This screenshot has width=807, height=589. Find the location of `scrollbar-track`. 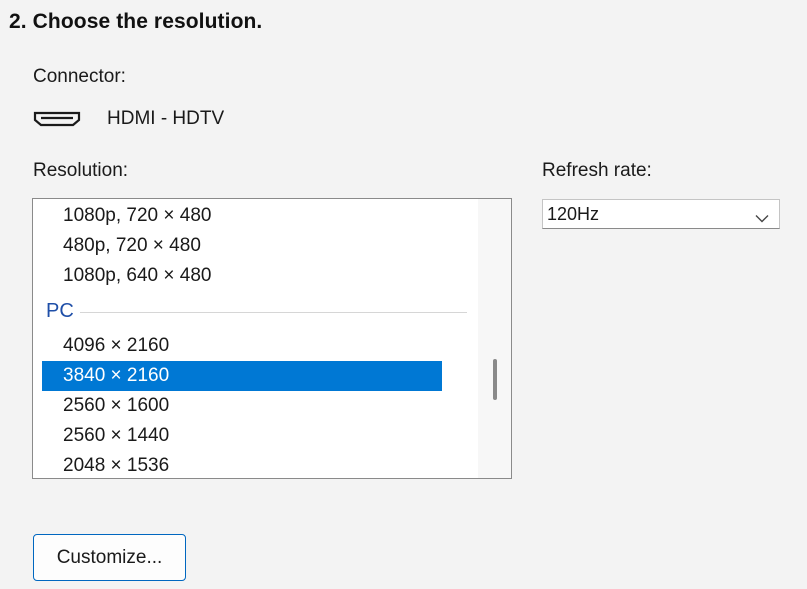

scrollbar-track is located at coordinates (494, 338).